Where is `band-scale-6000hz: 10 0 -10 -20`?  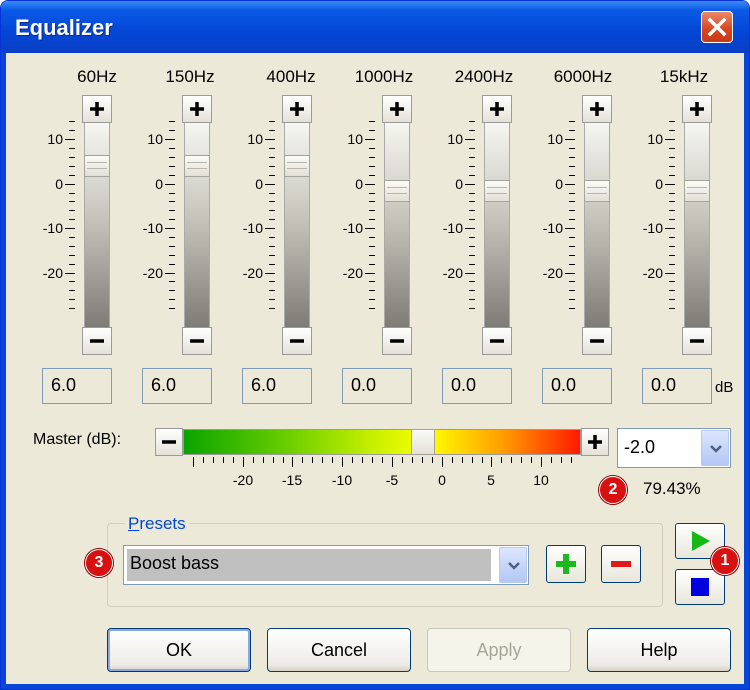
band-scale-6000hz: 10 0 -10 -20 is located at coordinates (560, 223).